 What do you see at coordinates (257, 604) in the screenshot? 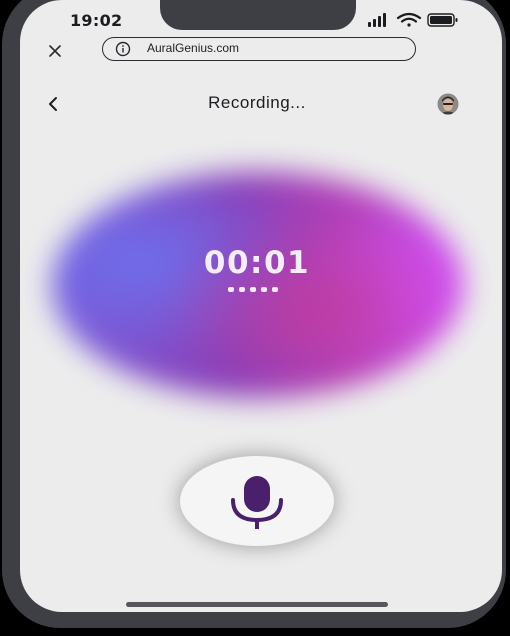
I see `home-indicator` at bounding box center [257, 604].